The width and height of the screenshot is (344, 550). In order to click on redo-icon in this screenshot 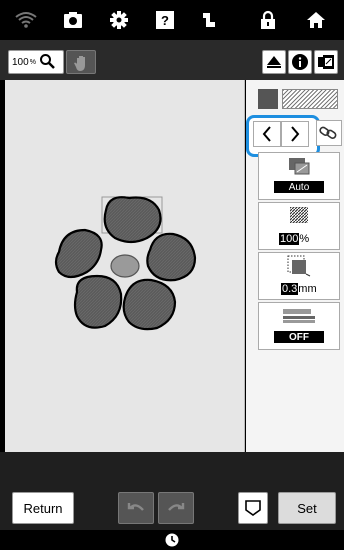, I will do `click(176, 507)`.